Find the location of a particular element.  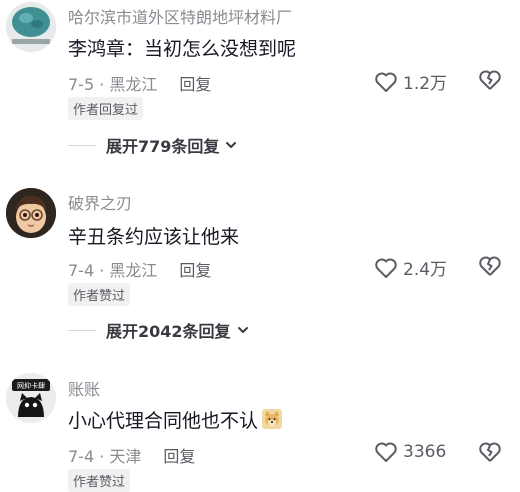

comment-meta: 7-4 · 天津 回复 is located at coordinates (132, 456).